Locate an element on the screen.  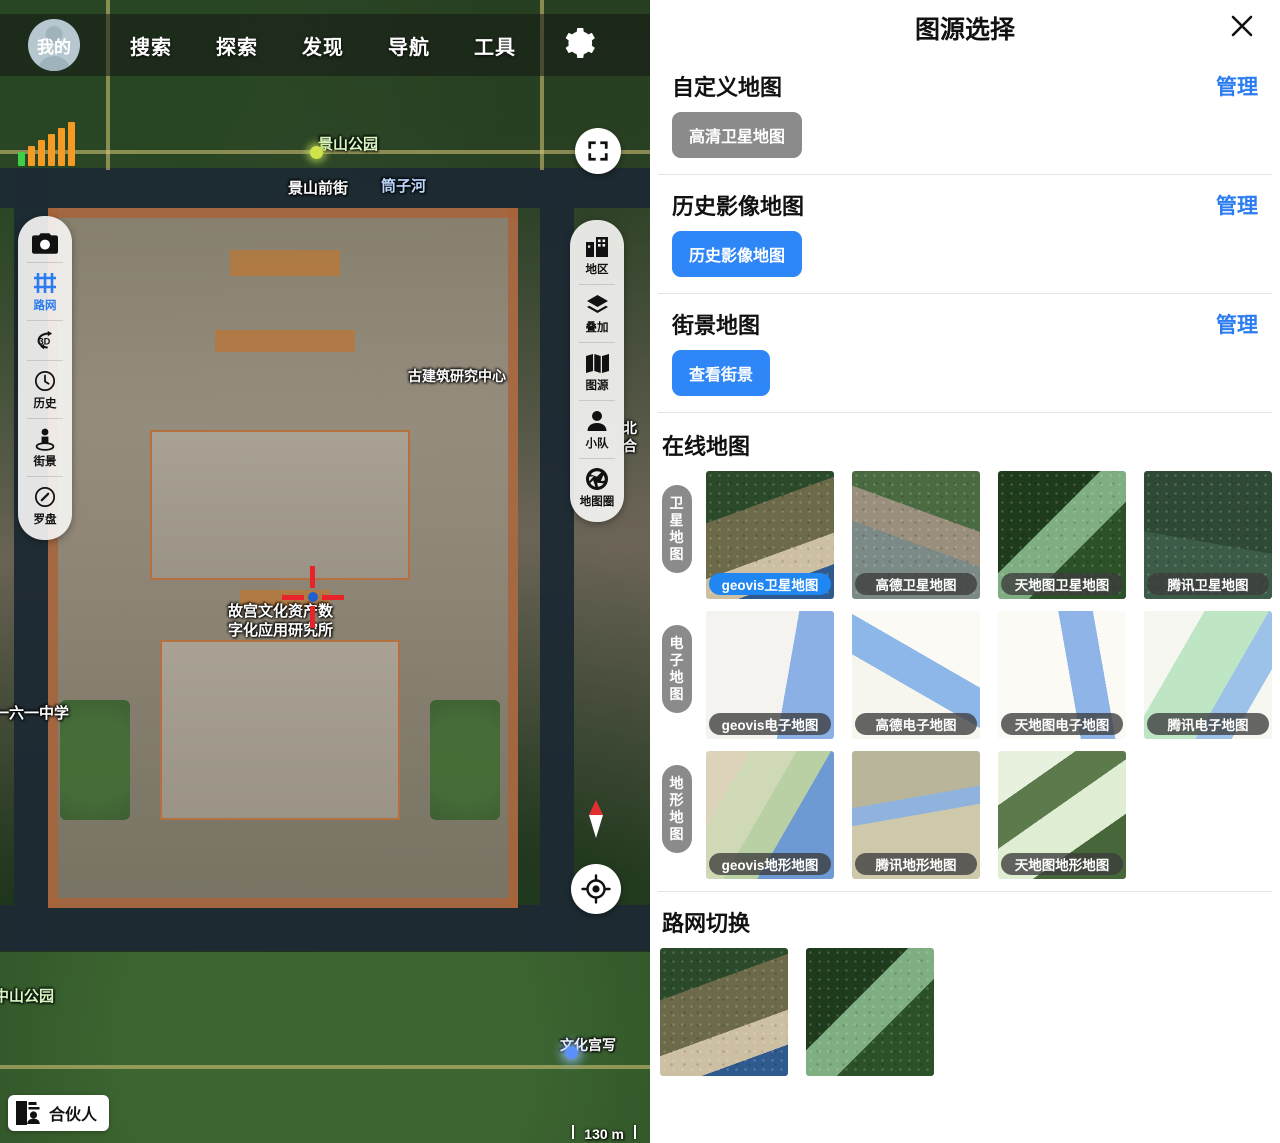
nav-explore: 探索 is located at coordinates (237, 45).